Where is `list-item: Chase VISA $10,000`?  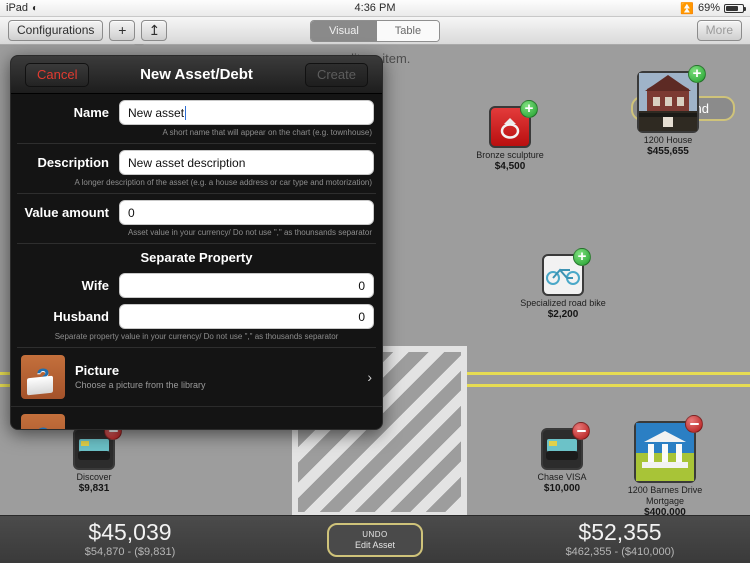 list-item: Chase VISA $10,000 is located at coordinates (562, 458).